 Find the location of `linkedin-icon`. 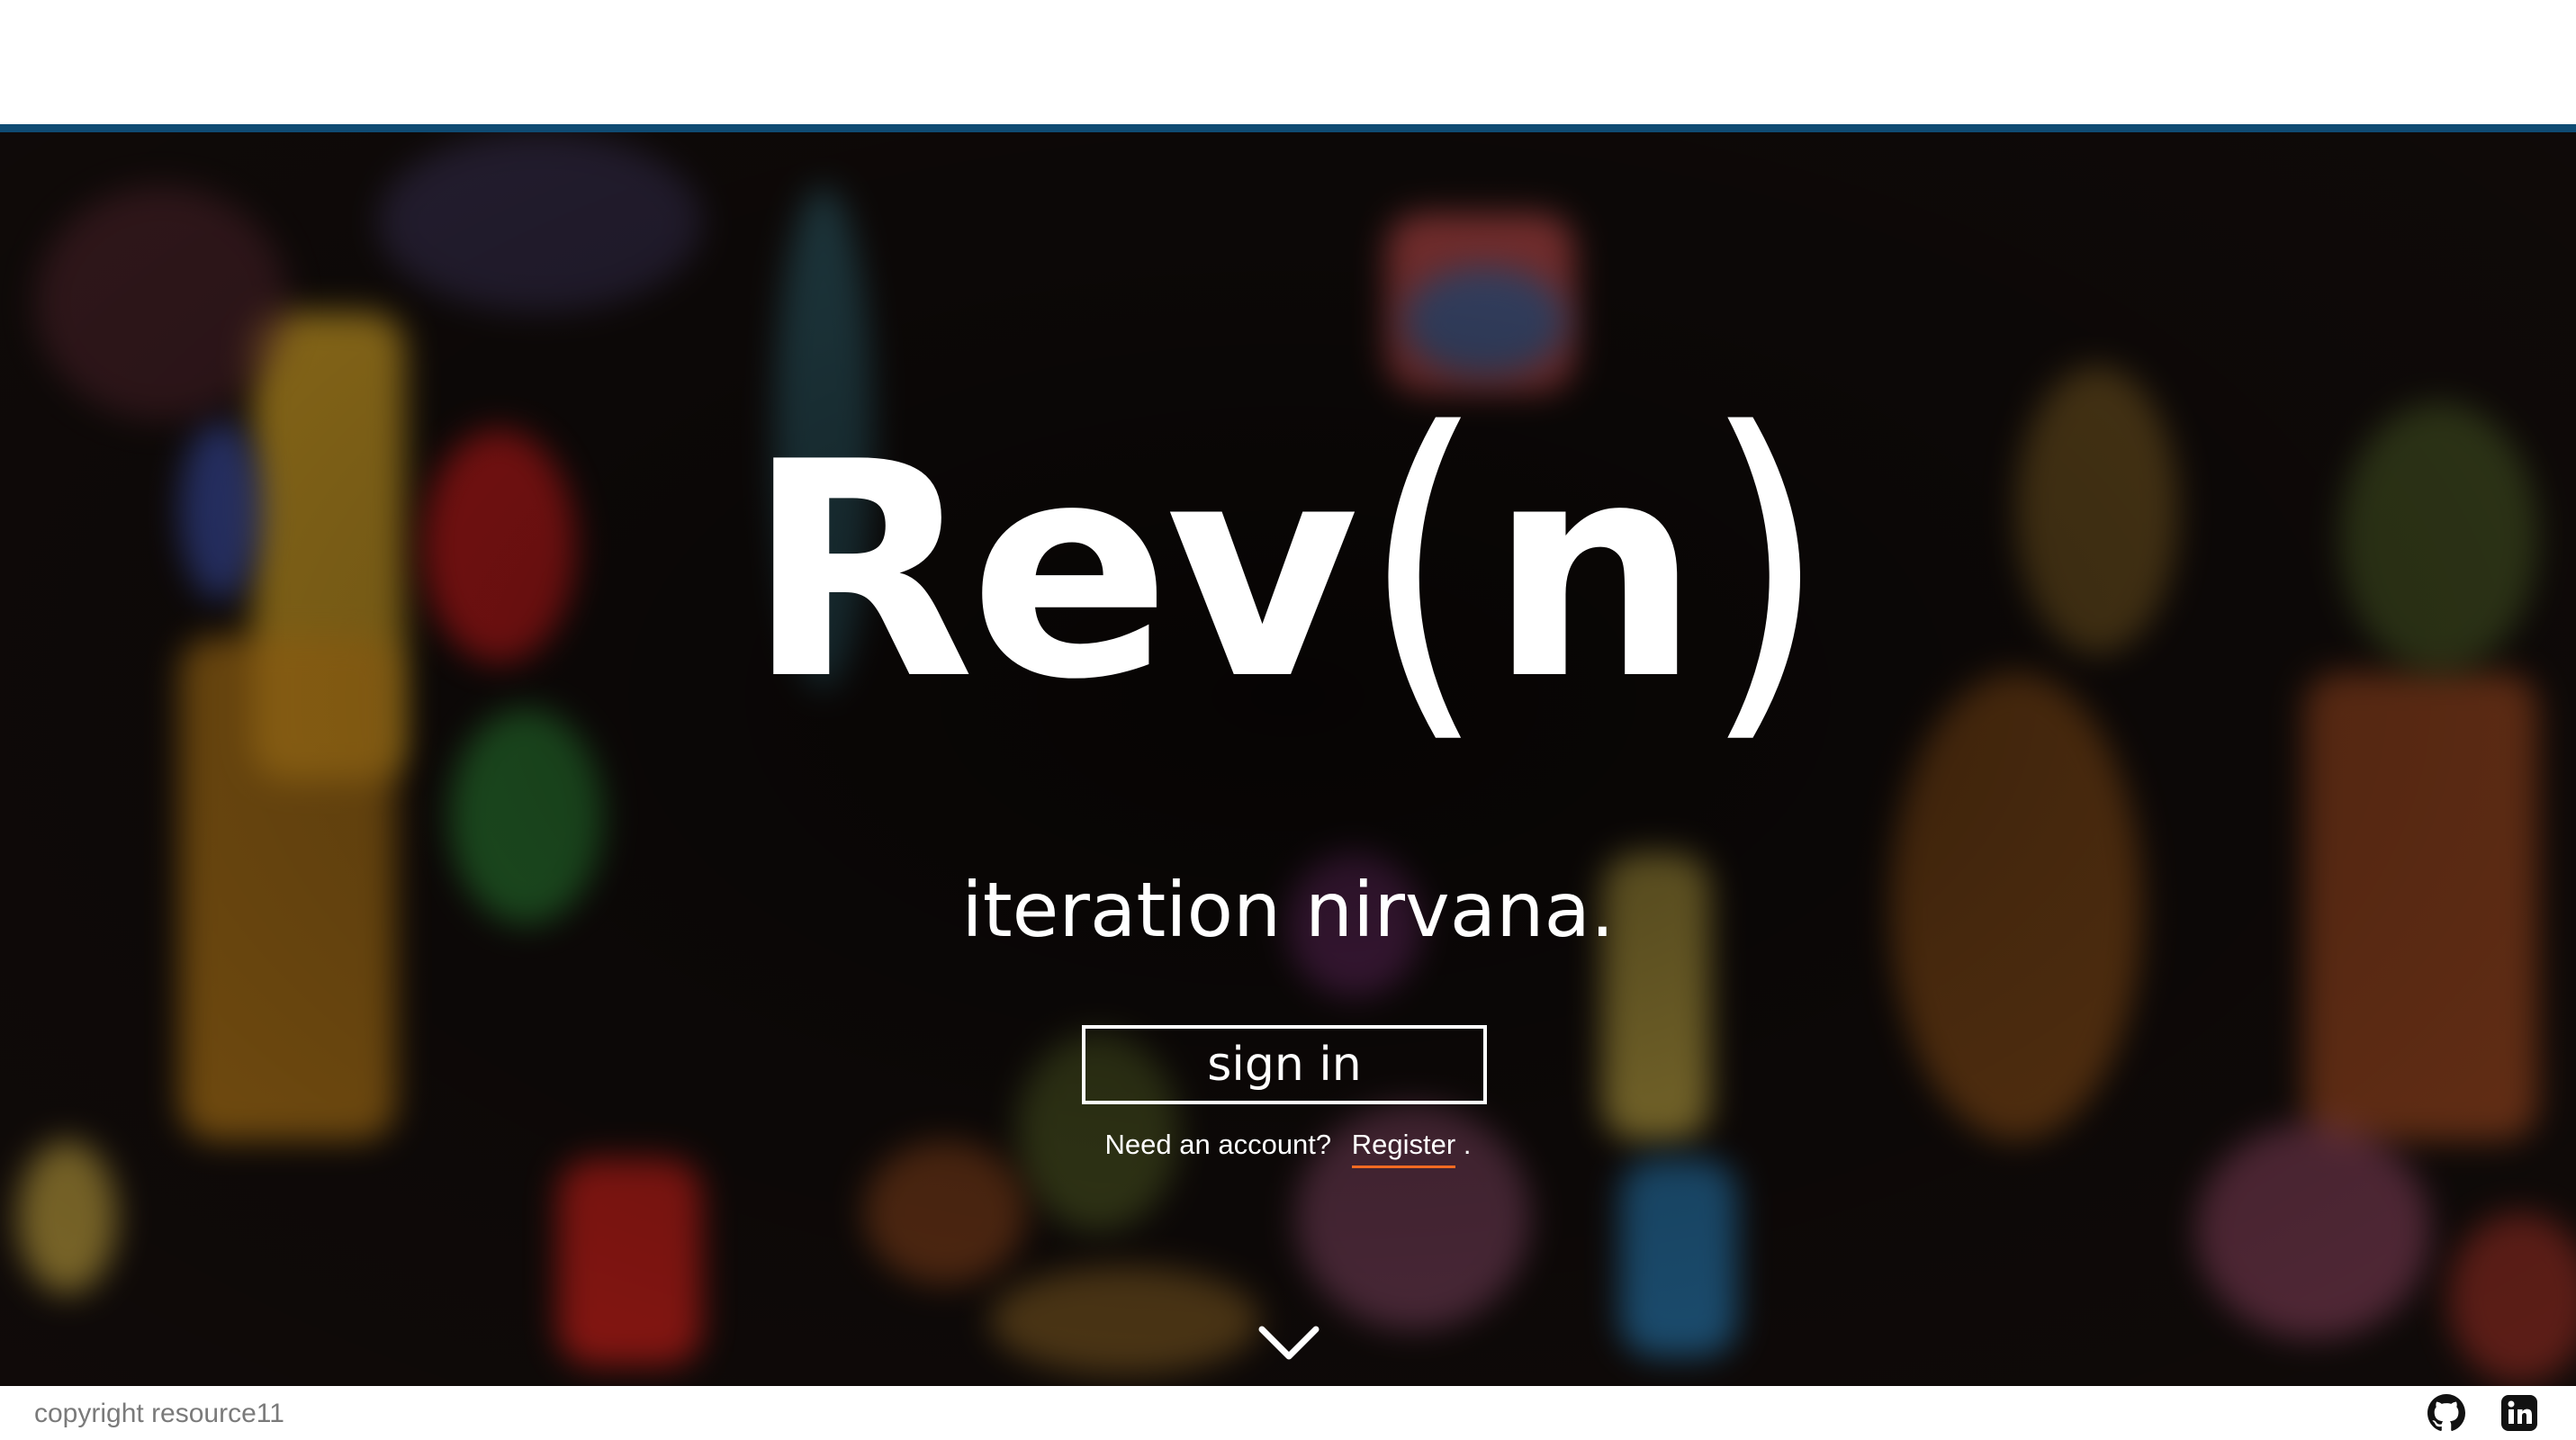

linkedin-icon is located at coordinates (2519, 1413).